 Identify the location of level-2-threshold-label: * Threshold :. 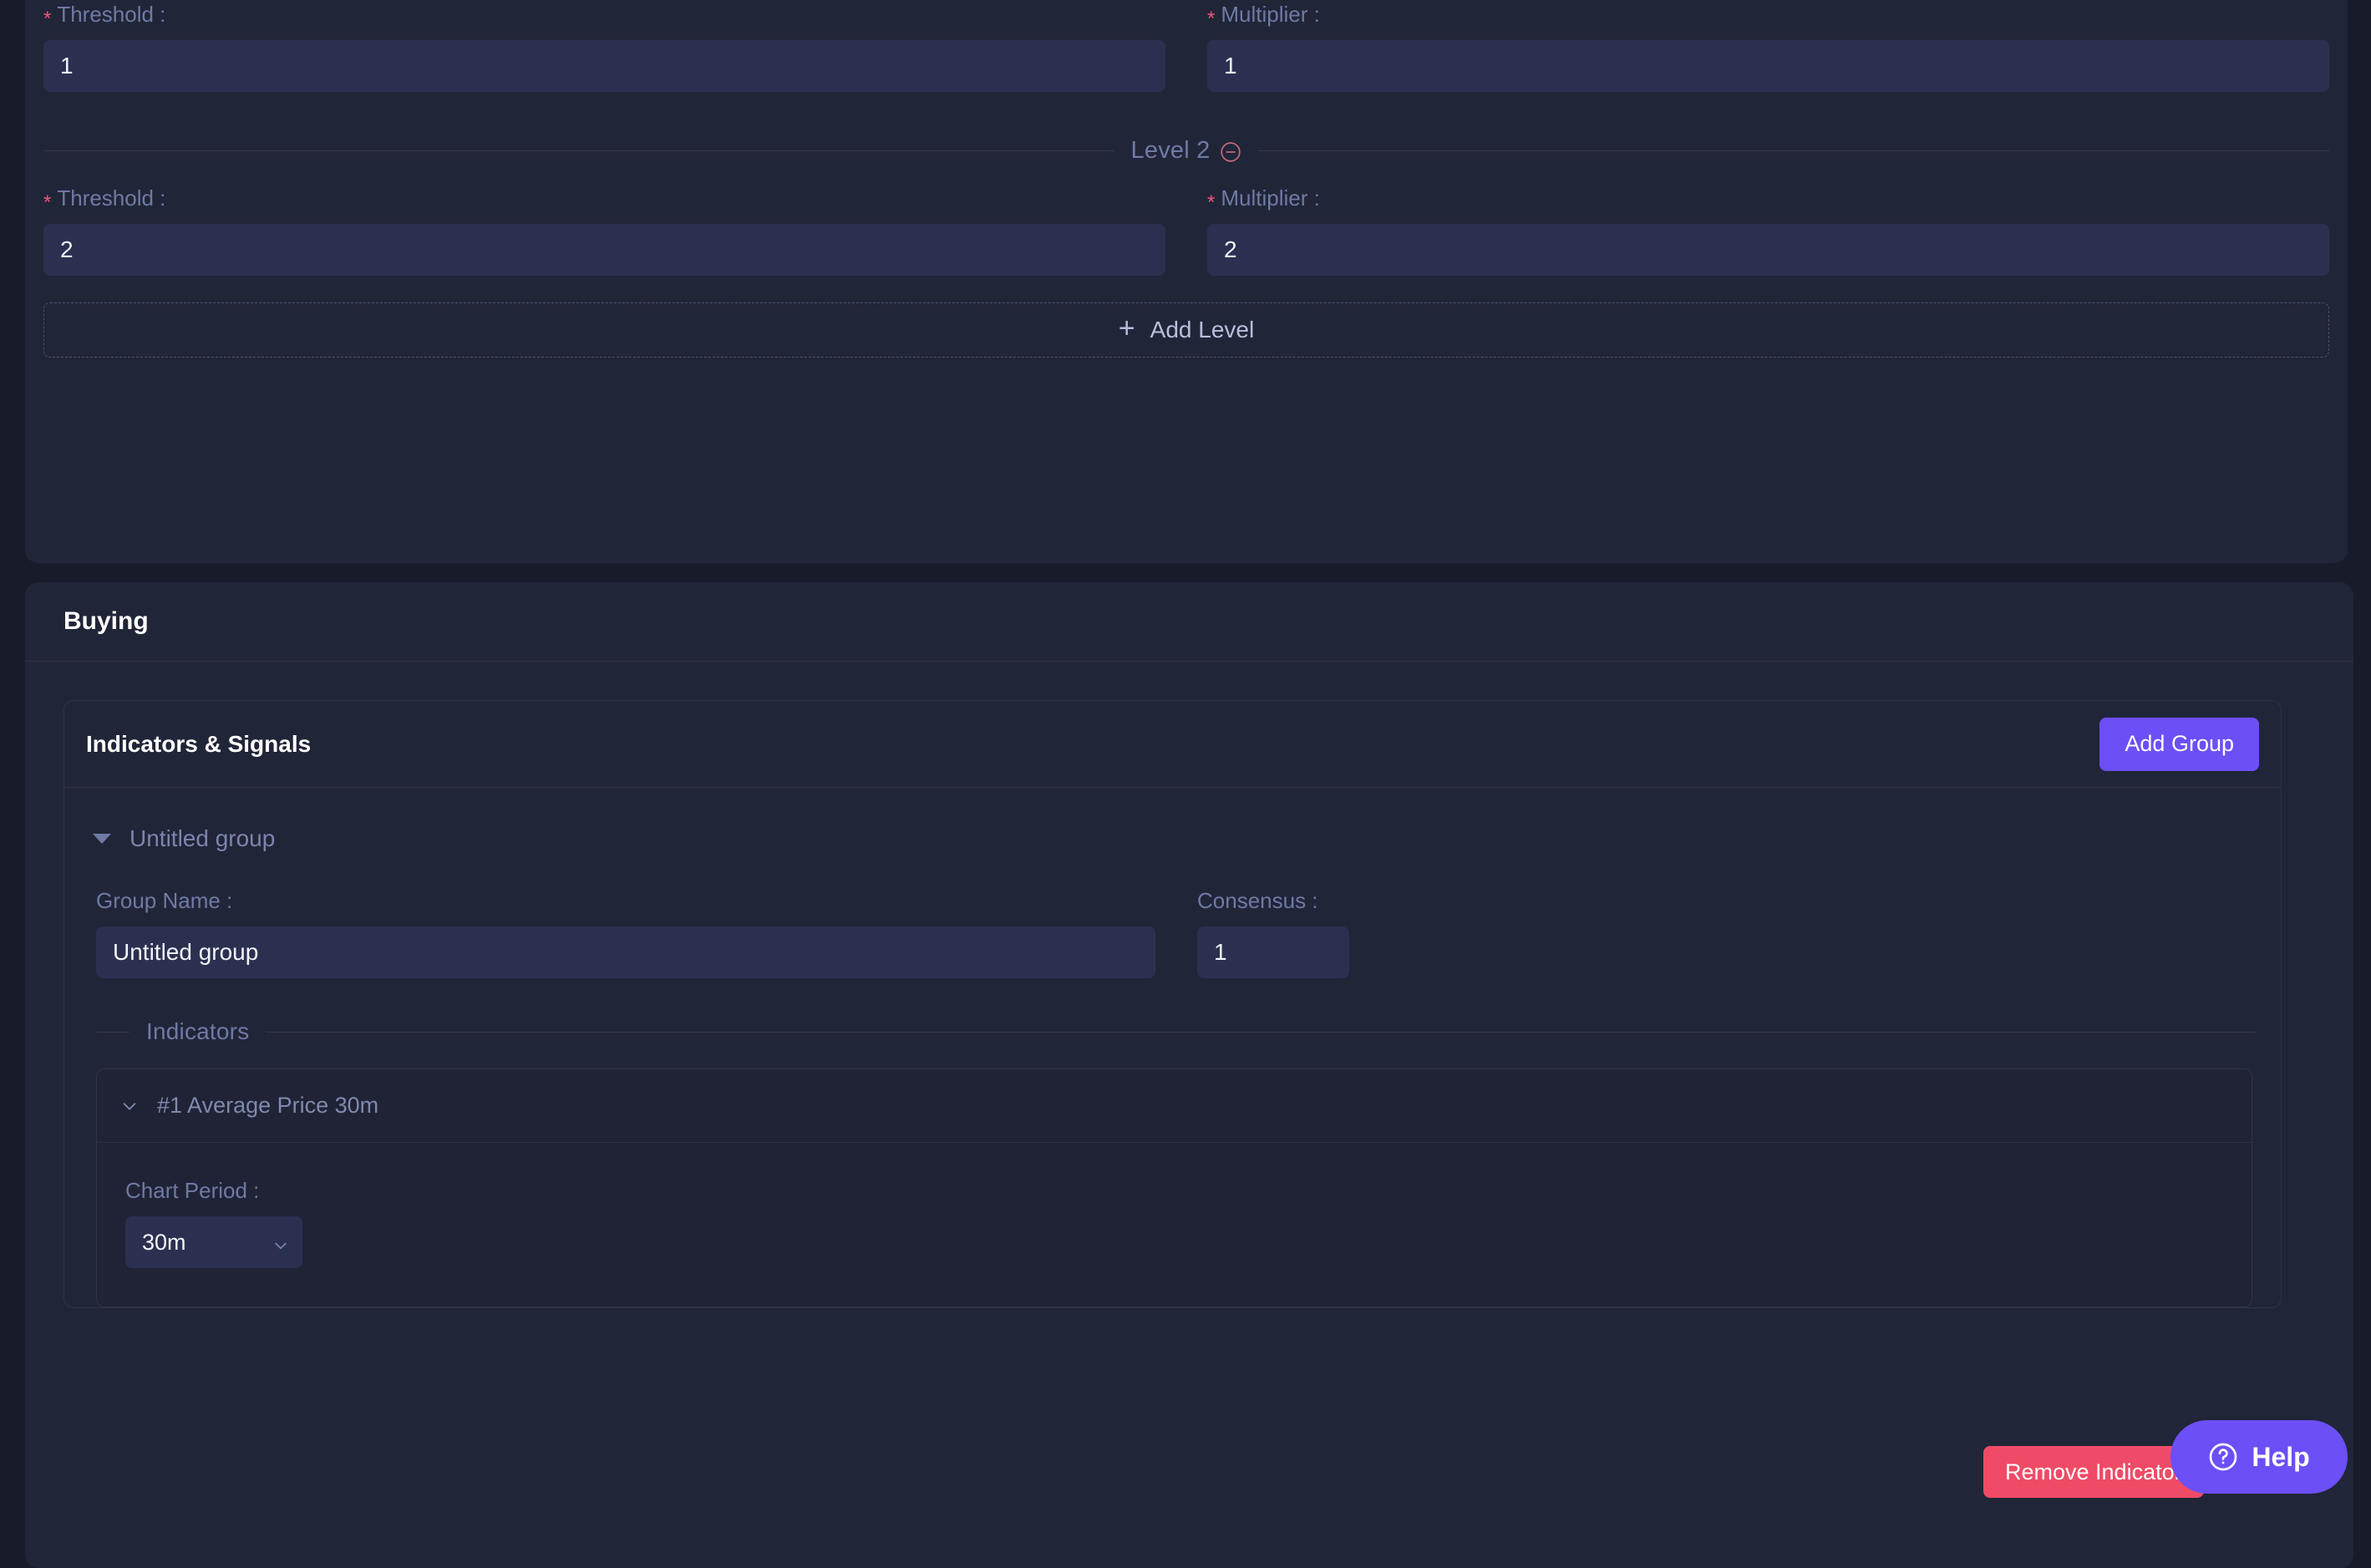
(604, 199).